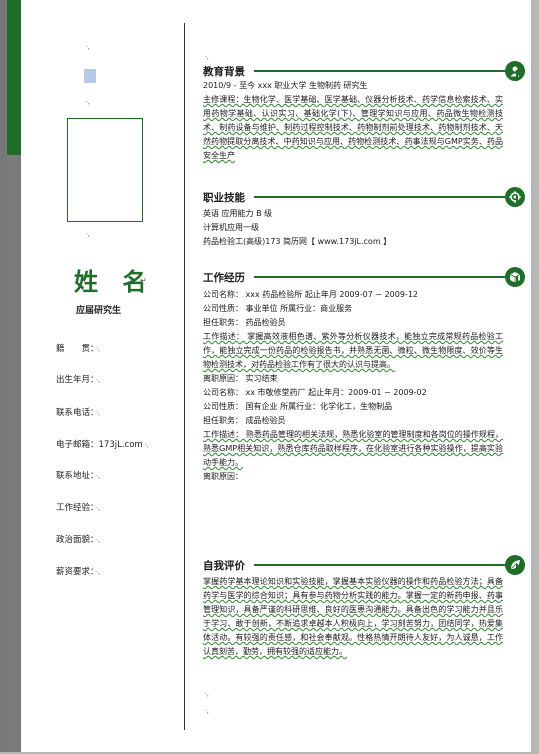 Image resolution: width=539 pixels, height=754 pixels. What do you see at coordinates (78, 476) in the screenshot?
I see `field-address: 联系地址： ·,` at bounding box center [78, 476].